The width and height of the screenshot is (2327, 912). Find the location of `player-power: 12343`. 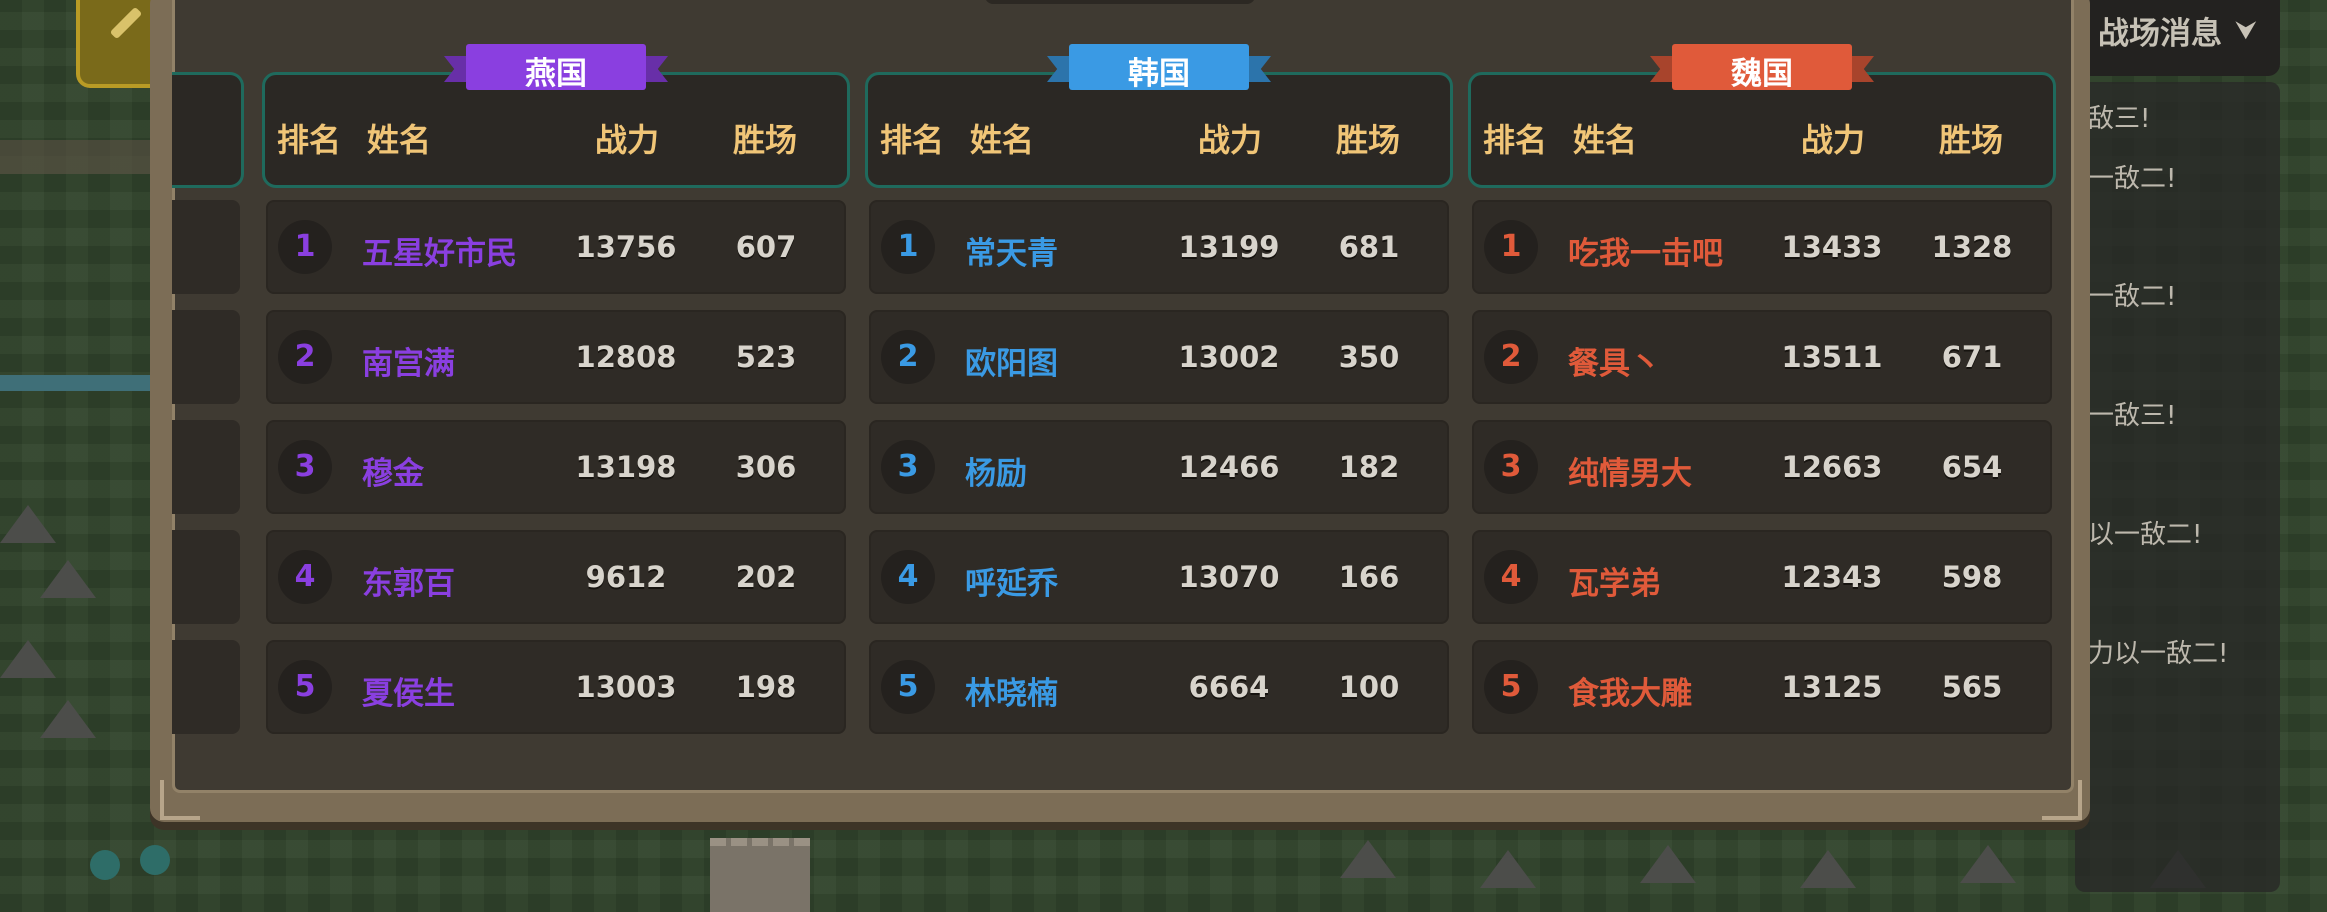

player-power: 12343 is located at coordinates (1832, 577).